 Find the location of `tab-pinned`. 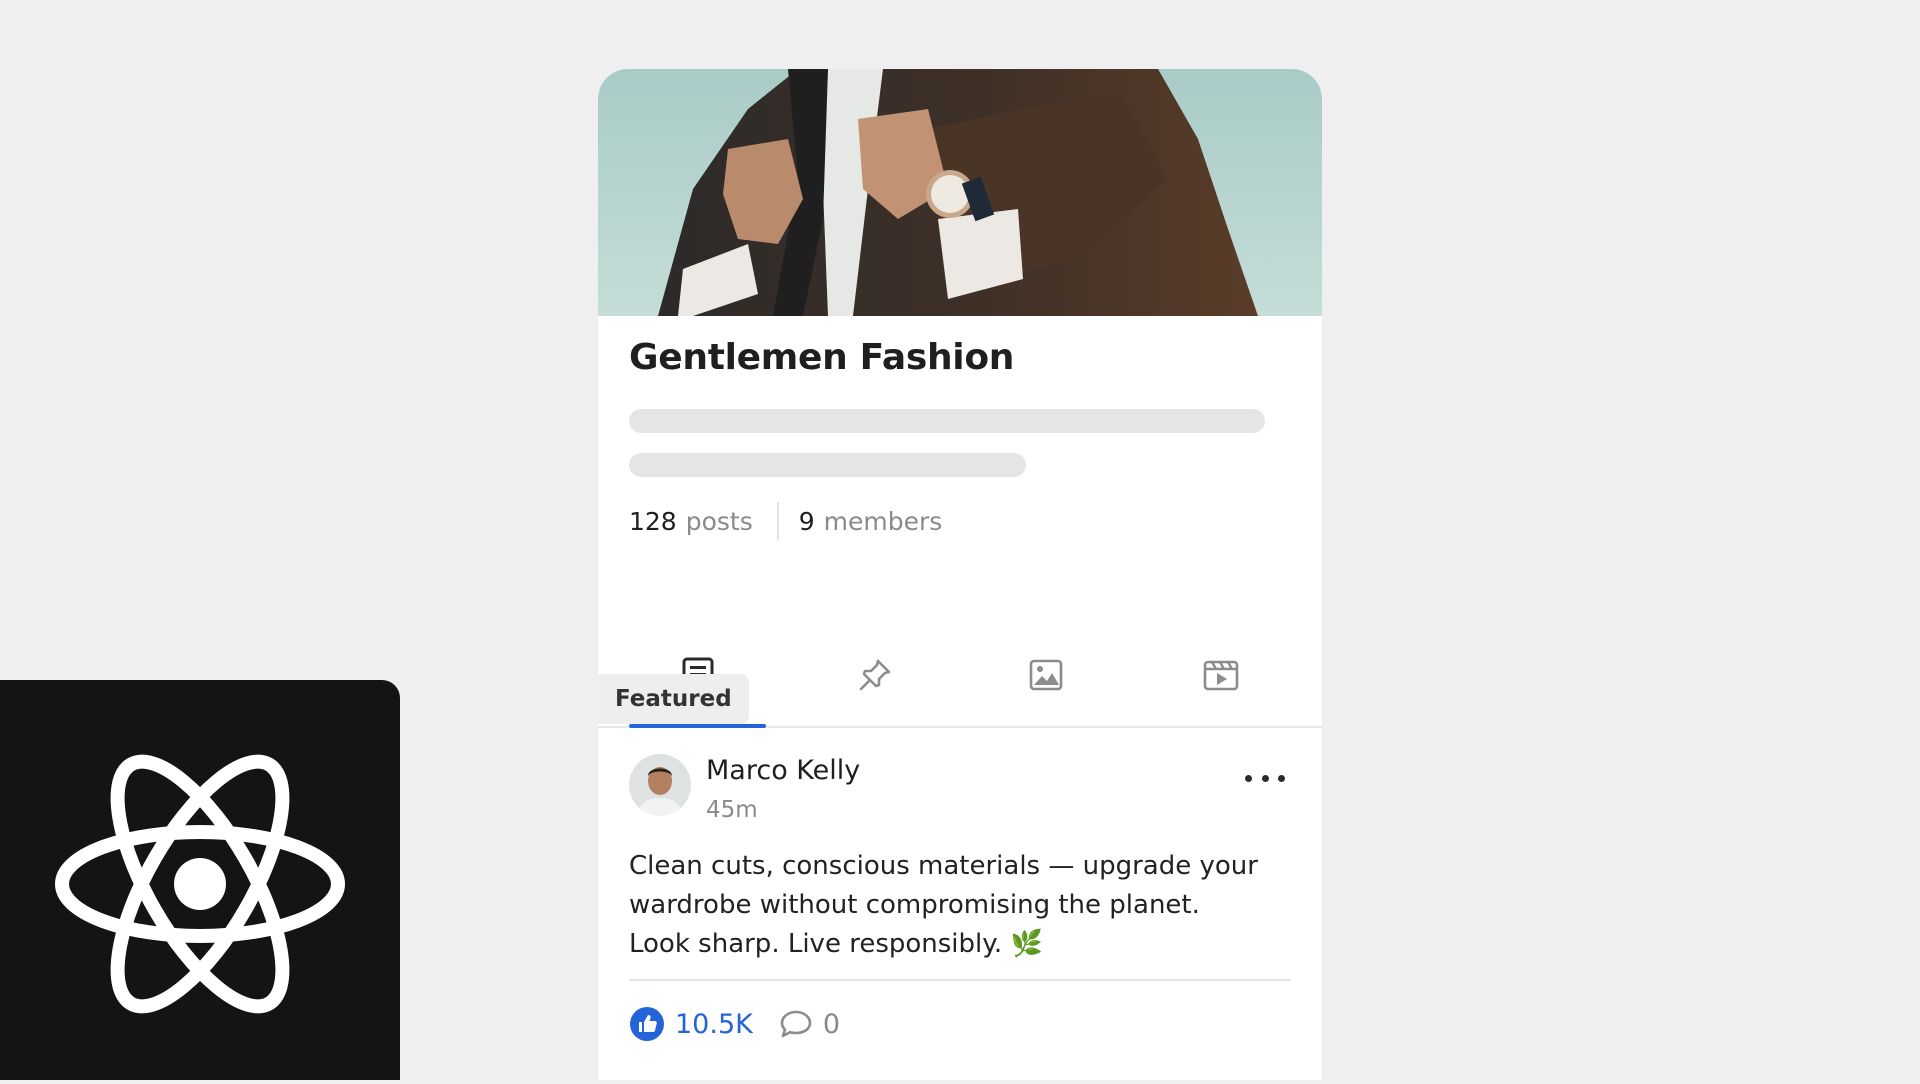

tab-pinned is located at coordinates (874, 675).